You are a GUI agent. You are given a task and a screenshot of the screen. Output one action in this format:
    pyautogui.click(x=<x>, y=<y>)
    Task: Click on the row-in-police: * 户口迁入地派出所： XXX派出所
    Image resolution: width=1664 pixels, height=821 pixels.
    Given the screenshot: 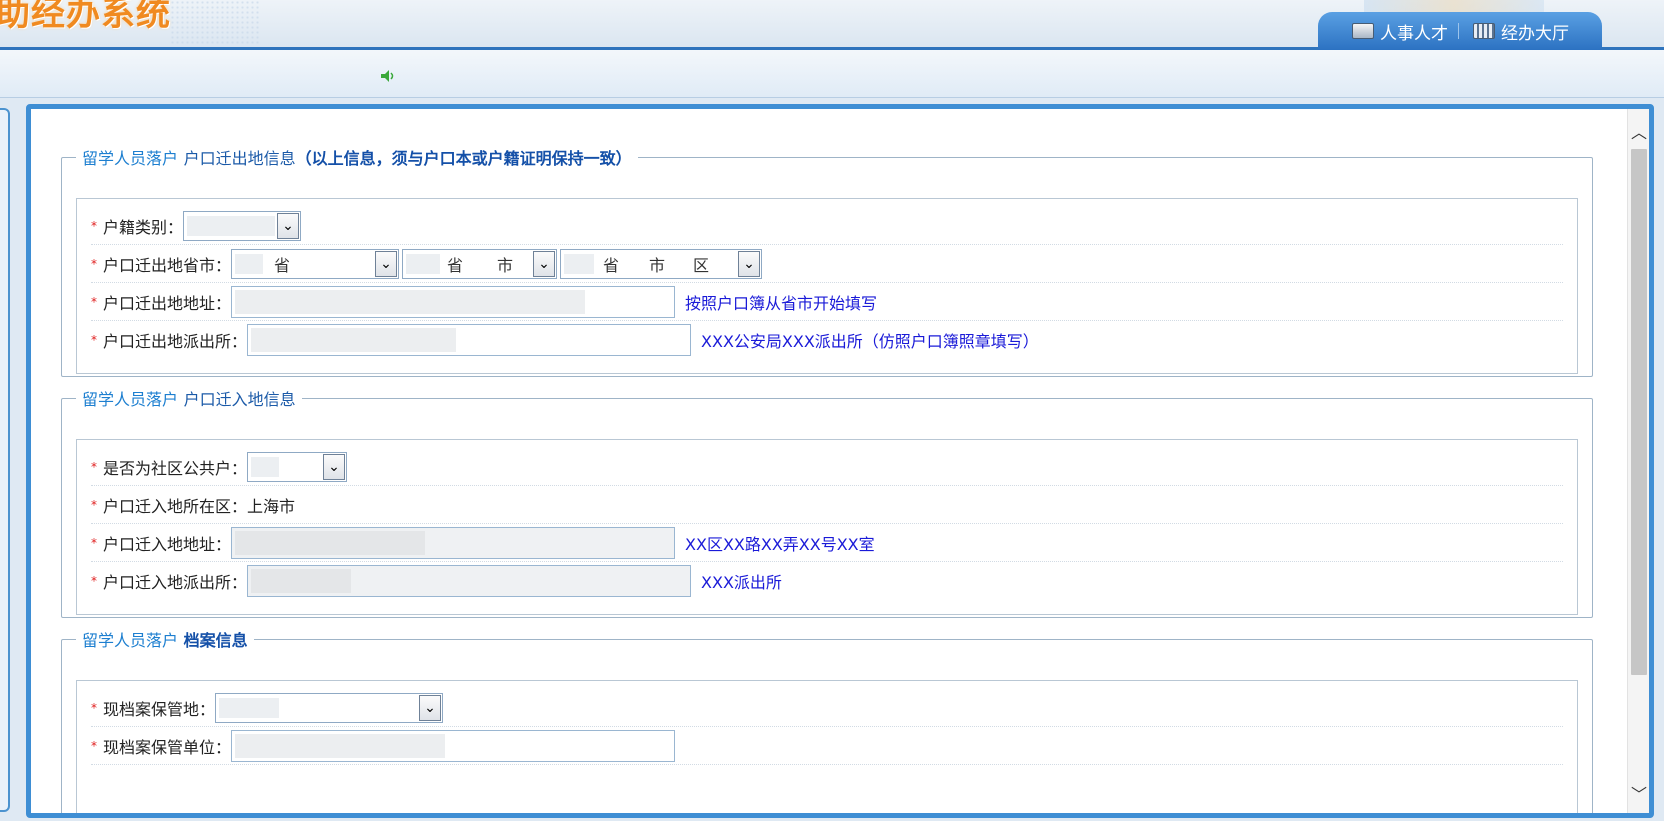 What is the action you would take?
    pyautogui.click(x=827, y=581)
    